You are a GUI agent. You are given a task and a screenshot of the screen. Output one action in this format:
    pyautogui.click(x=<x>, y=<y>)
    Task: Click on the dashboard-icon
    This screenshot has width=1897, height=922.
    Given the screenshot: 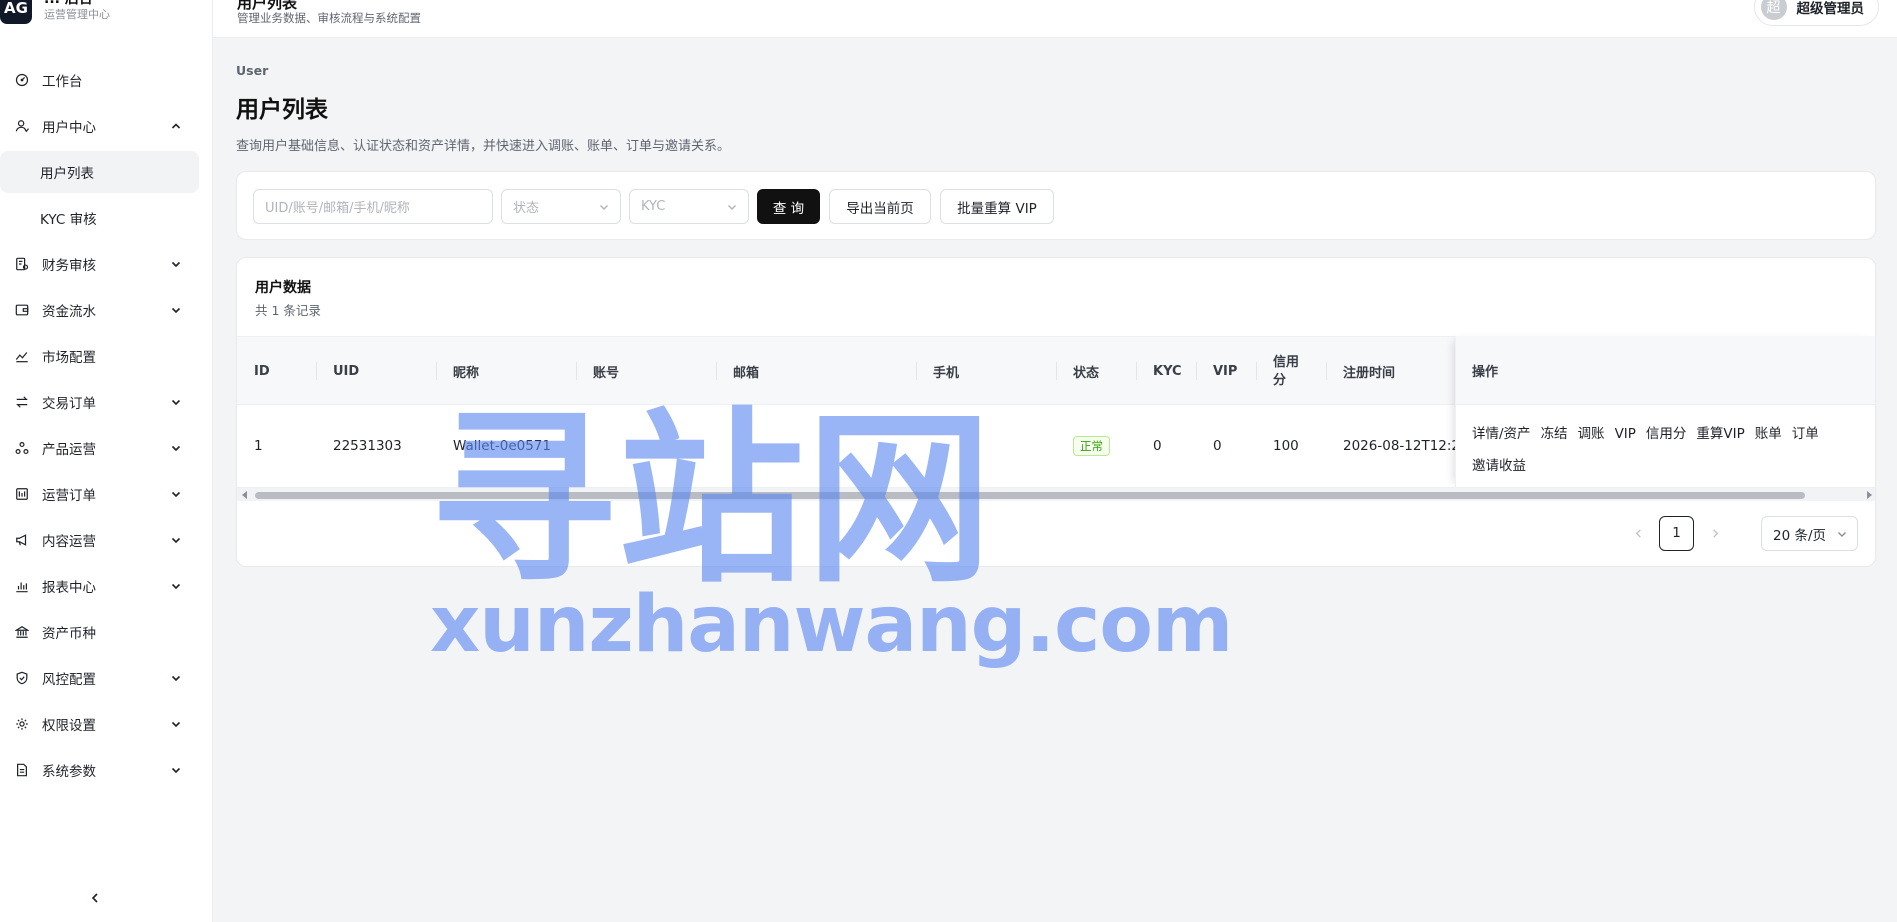 What is the action you would take?
    pyautogui.click(x=22, y=80)
    